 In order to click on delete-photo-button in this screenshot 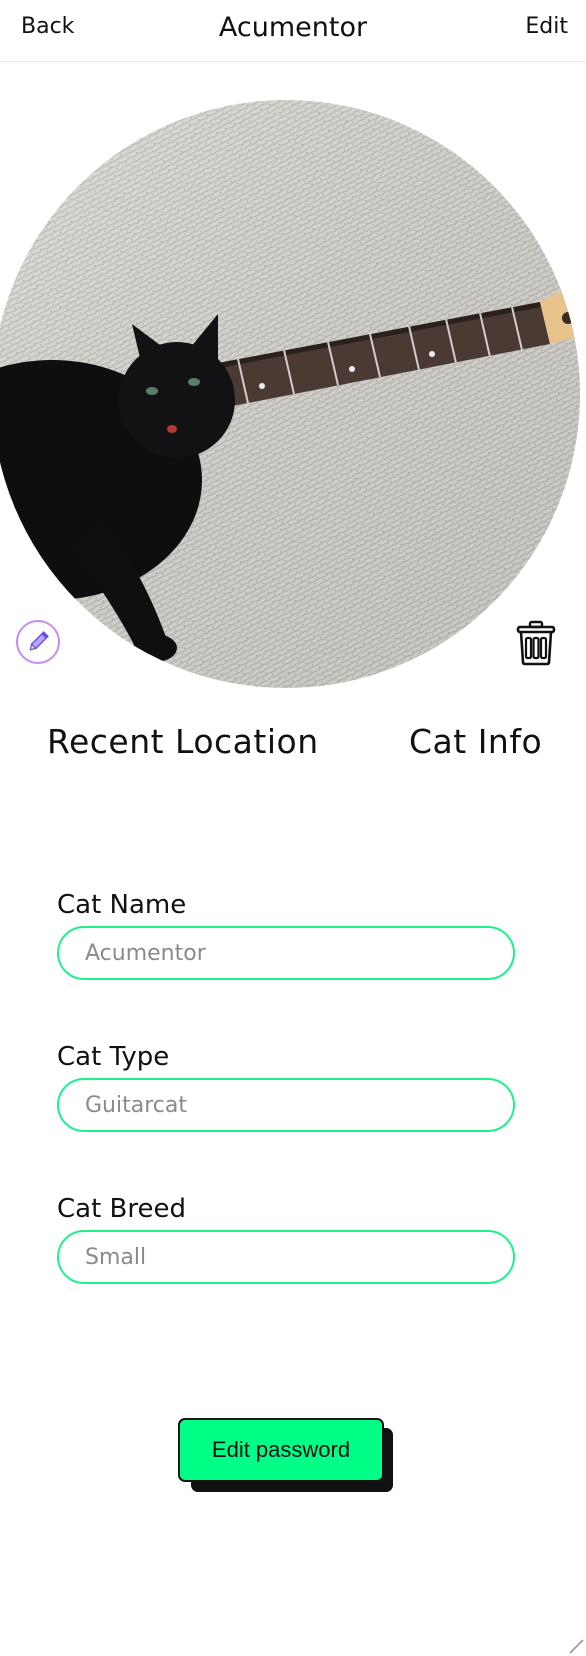, I will do `click(536, 643)`.